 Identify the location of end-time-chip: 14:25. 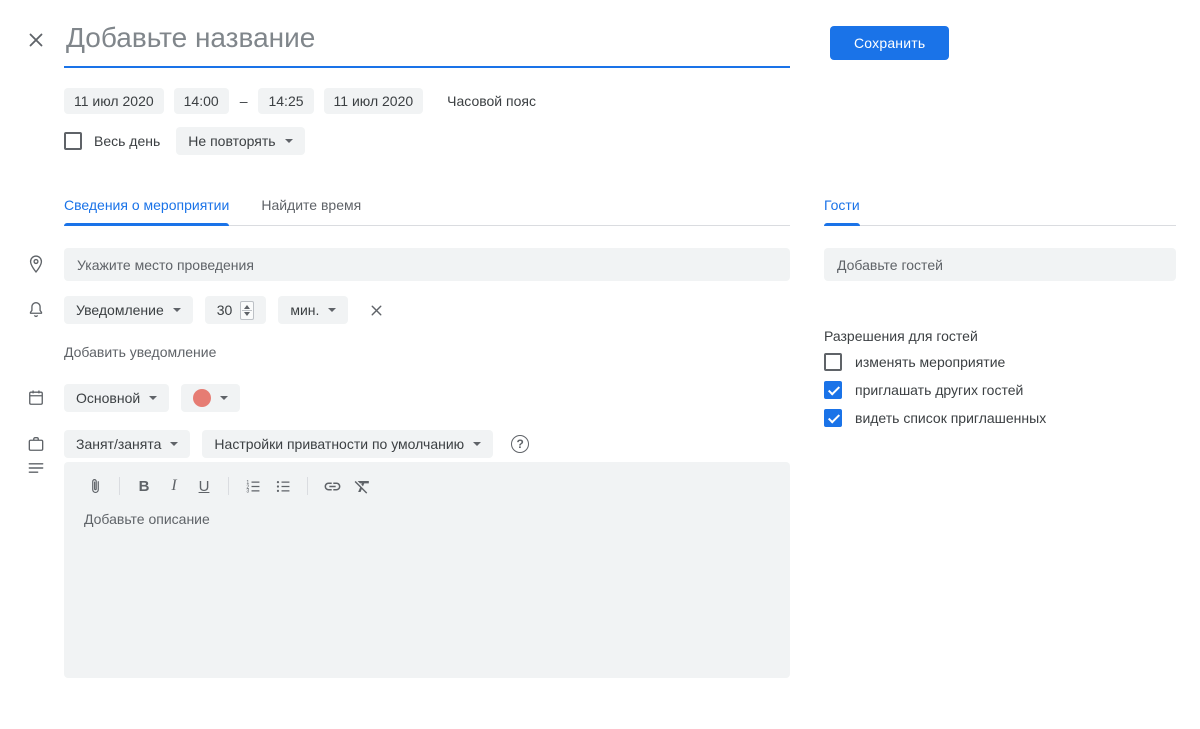
(286, 101).